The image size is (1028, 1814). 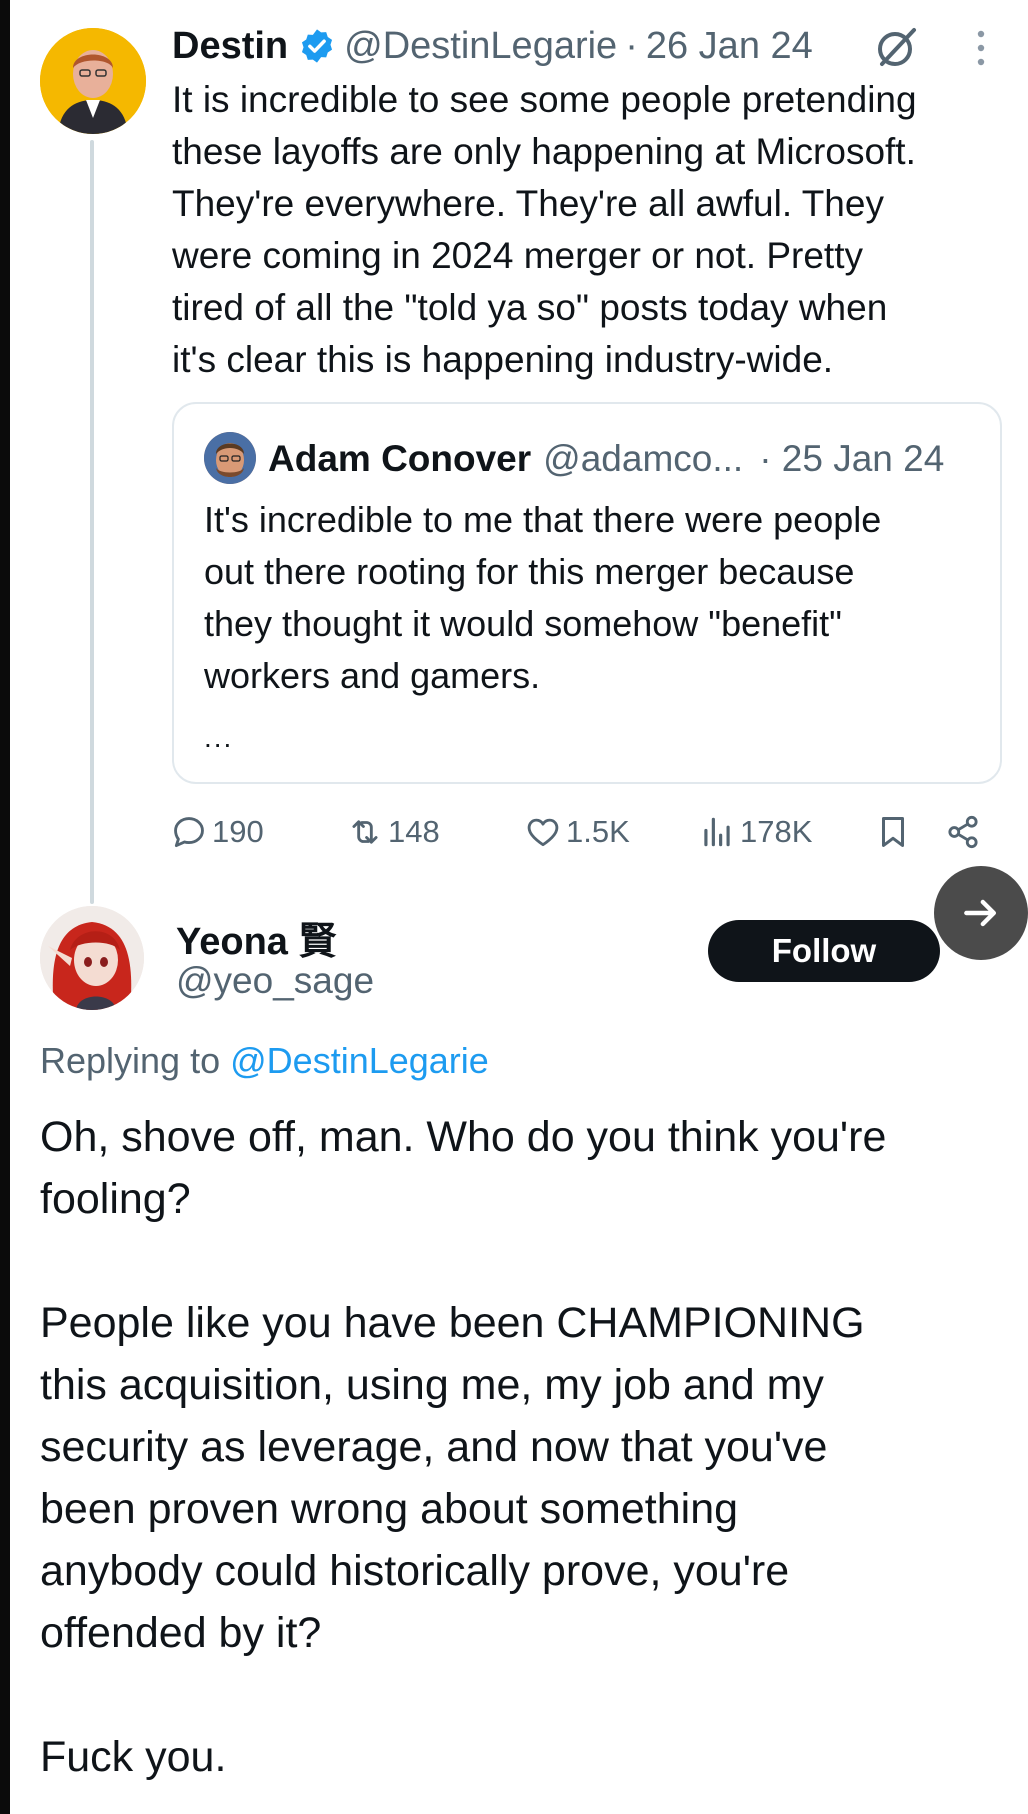 I want to click on tweet-date: 26 Jan 24, so click(x=729, y=46).